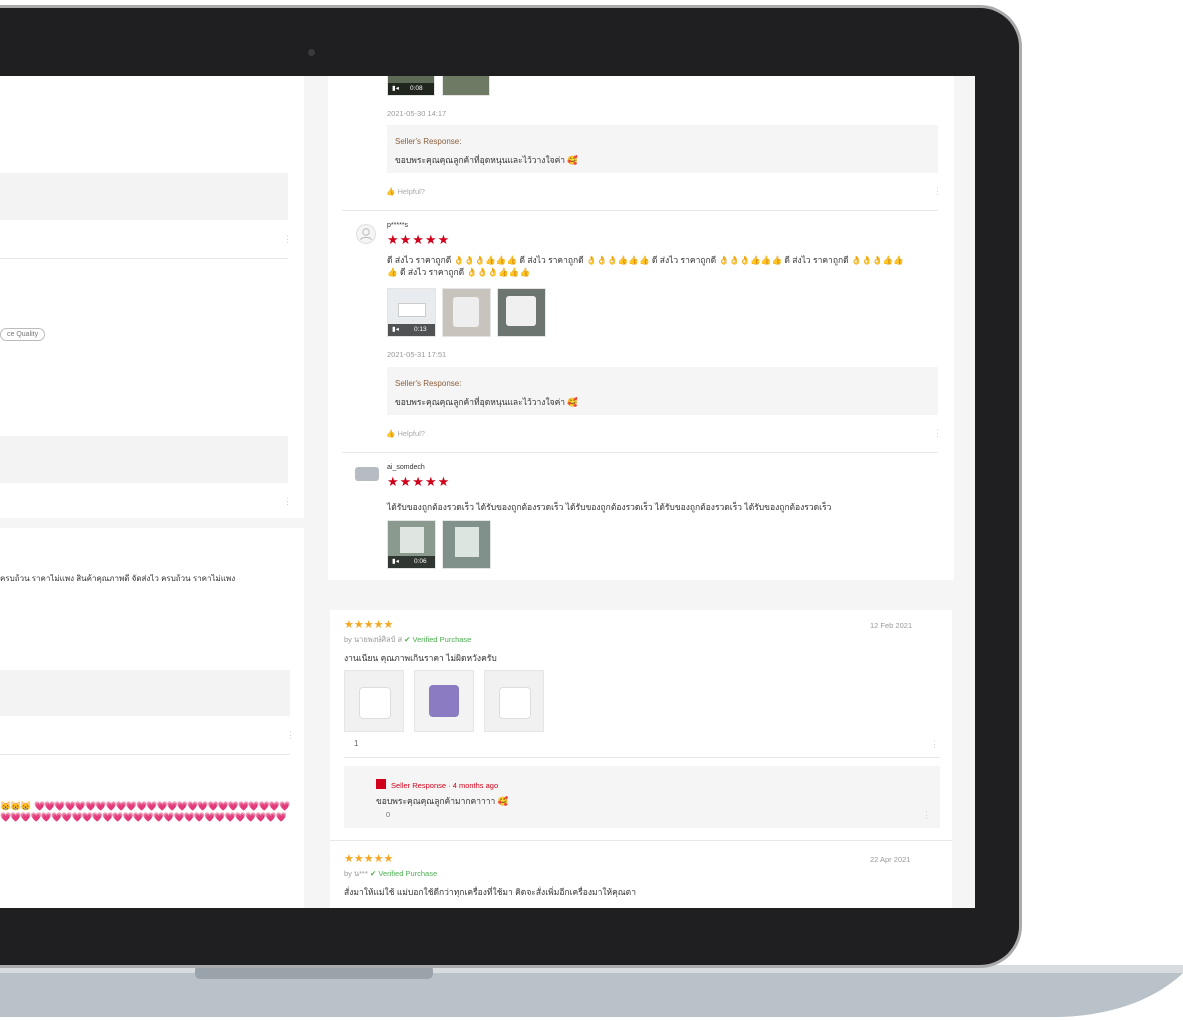 This screenshot has height=1020, width=1183. I want to click on review-video-thumb: ▮◂ 0:06, so click(411, 544).